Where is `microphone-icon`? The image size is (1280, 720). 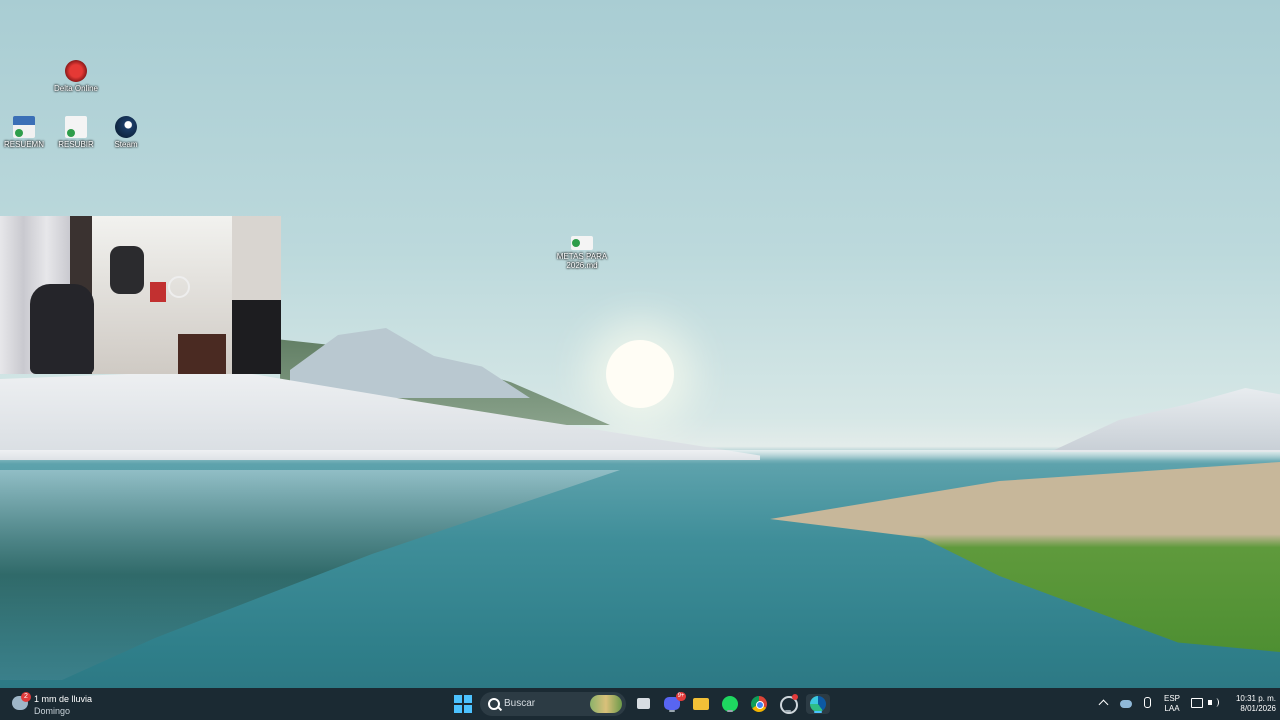
microphone-icon is located at coordinates (1147, 702).